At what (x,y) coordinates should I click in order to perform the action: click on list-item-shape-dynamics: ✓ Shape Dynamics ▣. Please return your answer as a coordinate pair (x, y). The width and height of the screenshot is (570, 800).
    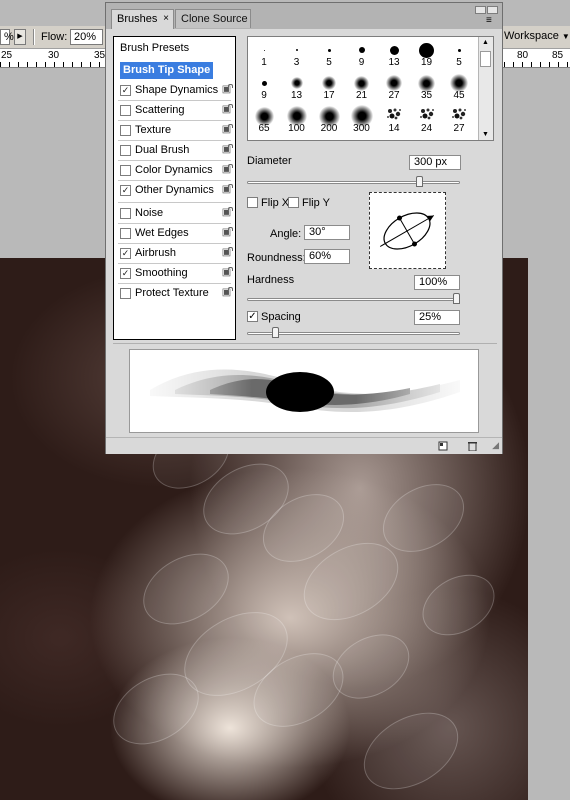
    Looking at the image, I should click on (174, 90).